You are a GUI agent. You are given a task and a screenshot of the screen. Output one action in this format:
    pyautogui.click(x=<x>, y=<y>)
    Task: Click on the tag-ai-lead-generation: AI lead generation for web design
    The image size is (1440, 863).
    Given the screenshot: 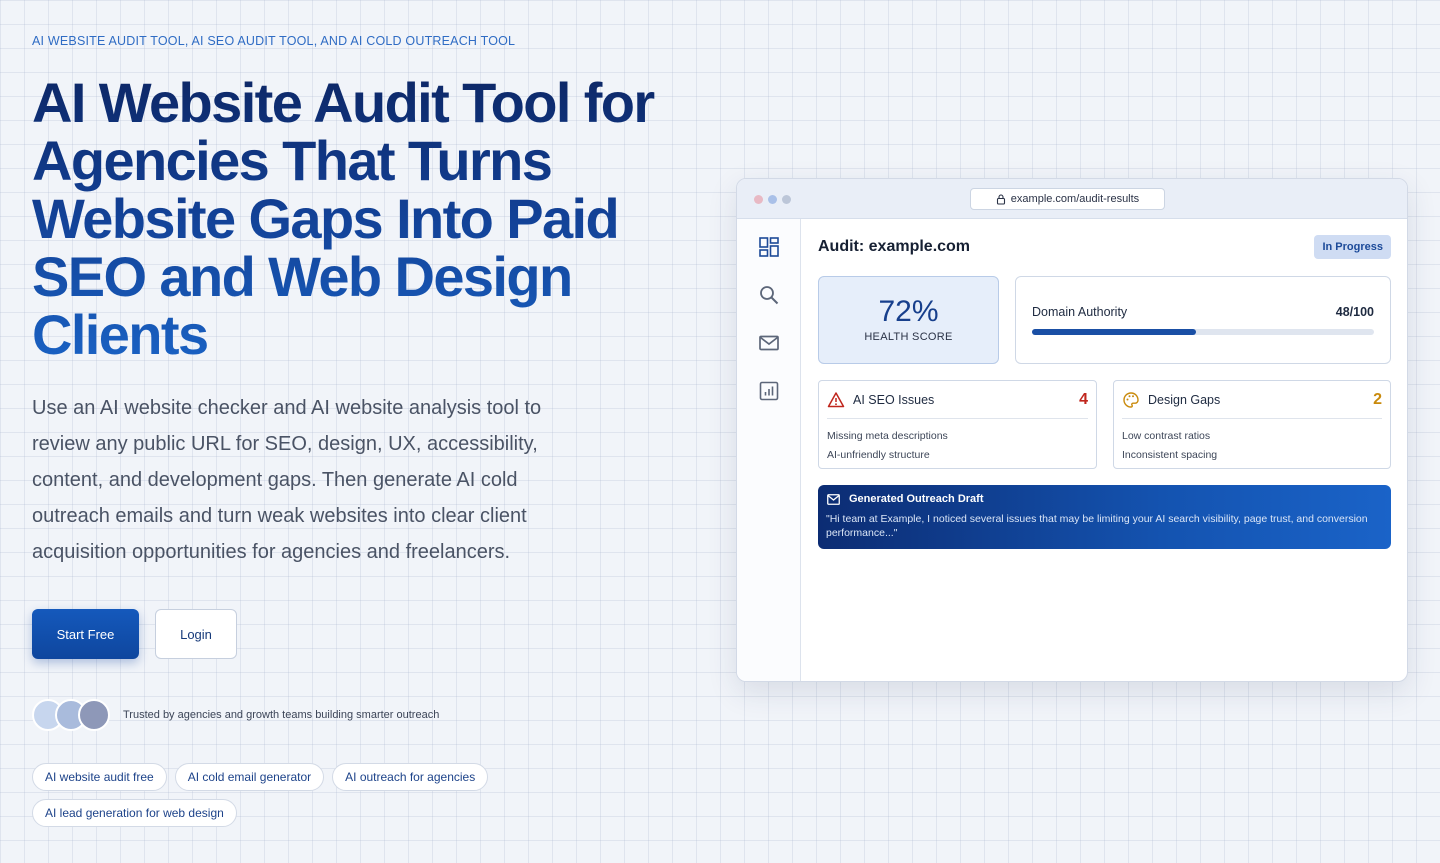 What is the action you would take?
    pyautogui.click(x=134, y=813)
    